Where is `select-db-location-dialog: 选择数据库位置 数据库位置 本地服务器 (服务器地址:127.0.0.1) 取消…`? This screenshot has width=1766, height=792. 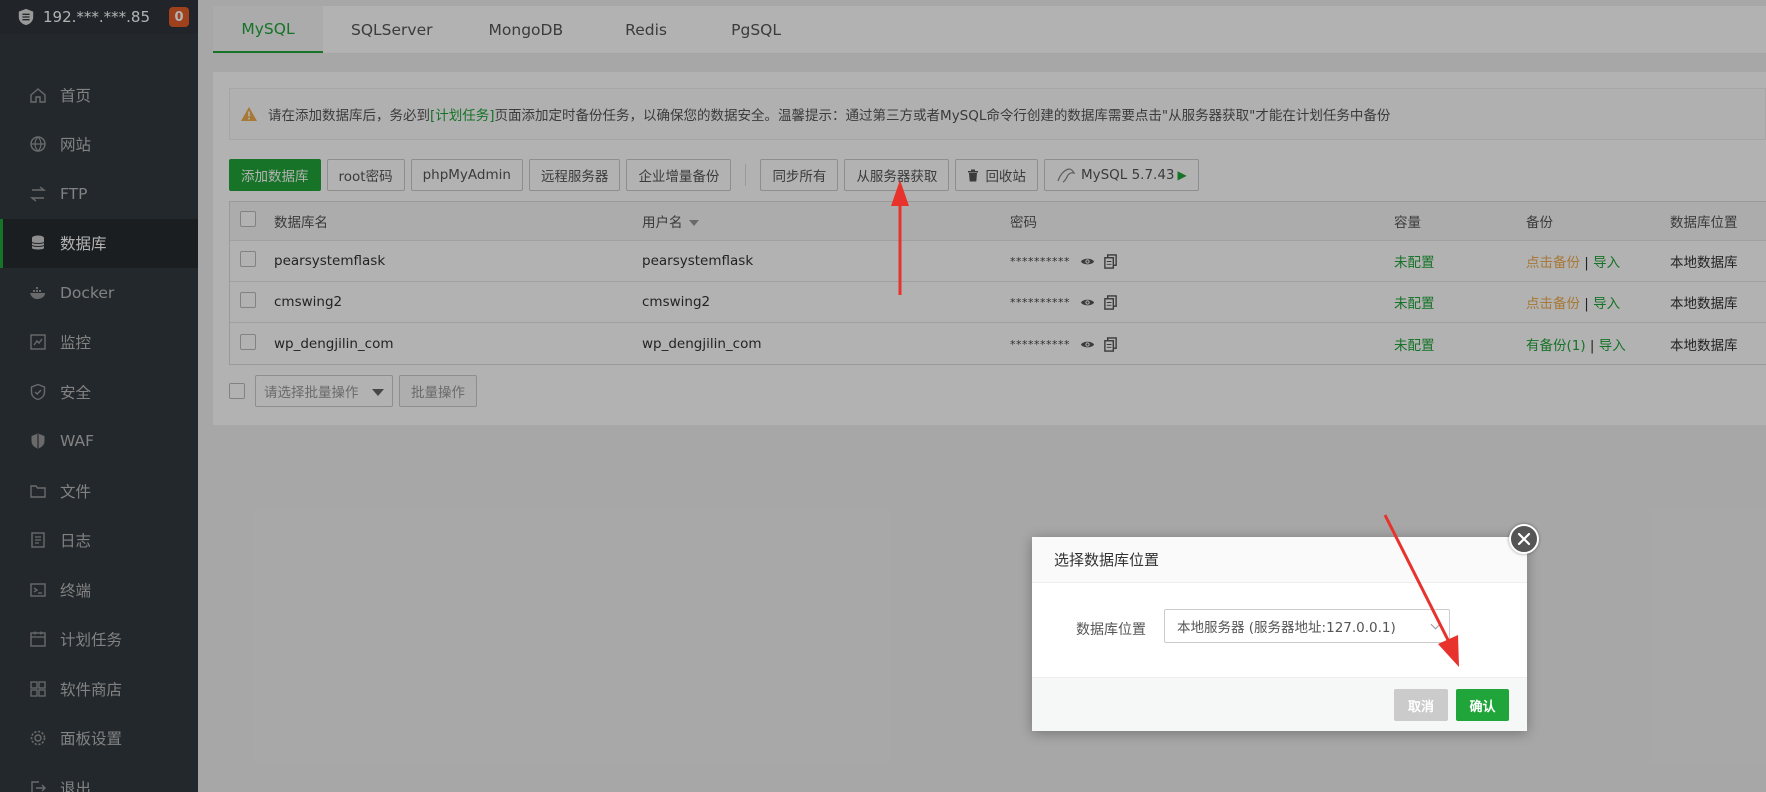
select-db-location-dialog: 选择数据库位置 数据库位置 本地服务器 (服务器地址:127.0.0.1) 取消… is located at coordinates (1285, 627).